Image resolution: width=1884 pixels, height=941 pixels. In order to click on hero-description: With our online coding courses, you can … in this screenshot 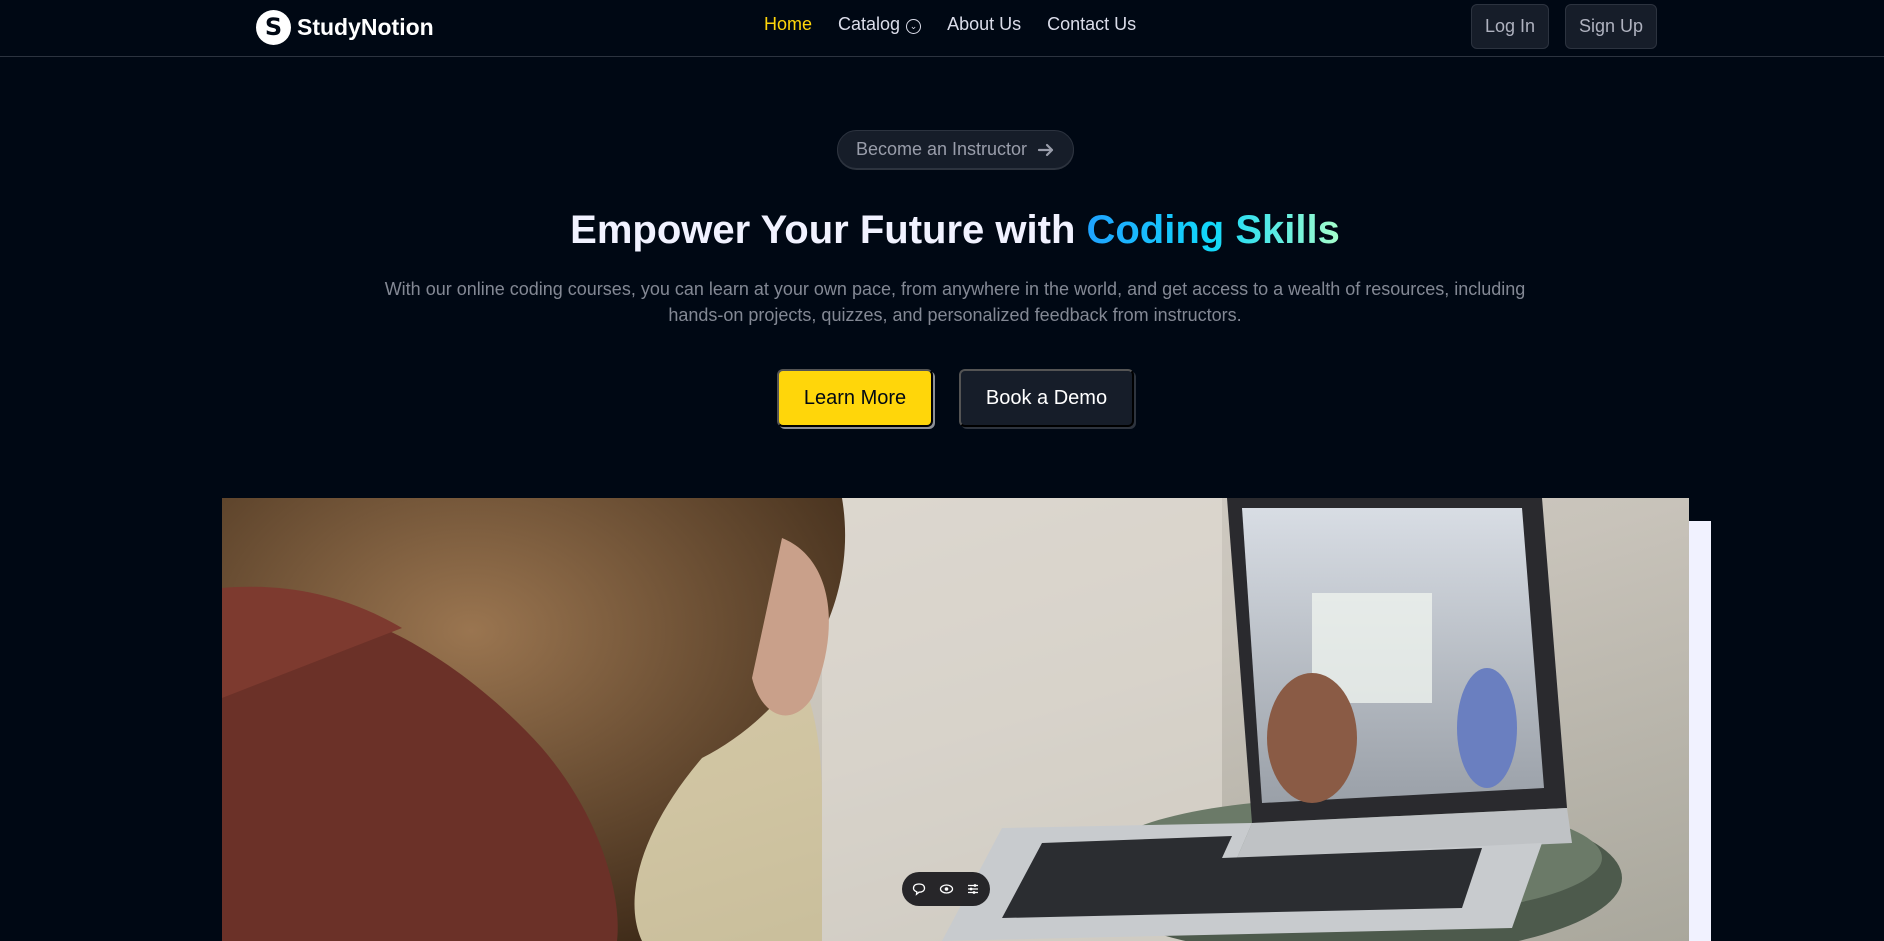, I will do `click(955, 302)`.